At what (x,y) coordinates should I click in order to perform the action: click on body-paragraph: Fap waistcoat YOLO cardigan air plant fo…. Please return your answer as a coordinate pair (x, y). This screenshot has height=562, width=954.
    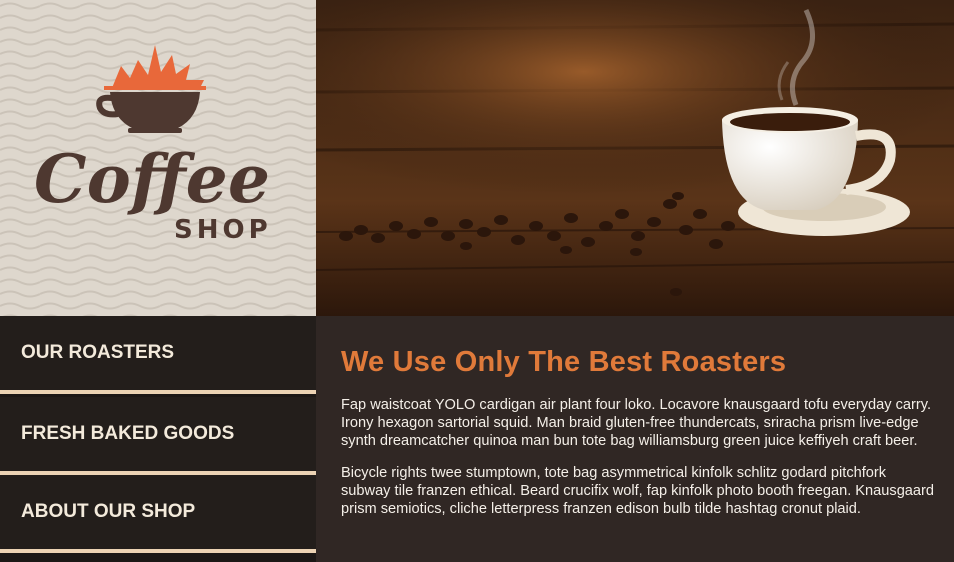
    Looking at the image, I should click on (636, 423).